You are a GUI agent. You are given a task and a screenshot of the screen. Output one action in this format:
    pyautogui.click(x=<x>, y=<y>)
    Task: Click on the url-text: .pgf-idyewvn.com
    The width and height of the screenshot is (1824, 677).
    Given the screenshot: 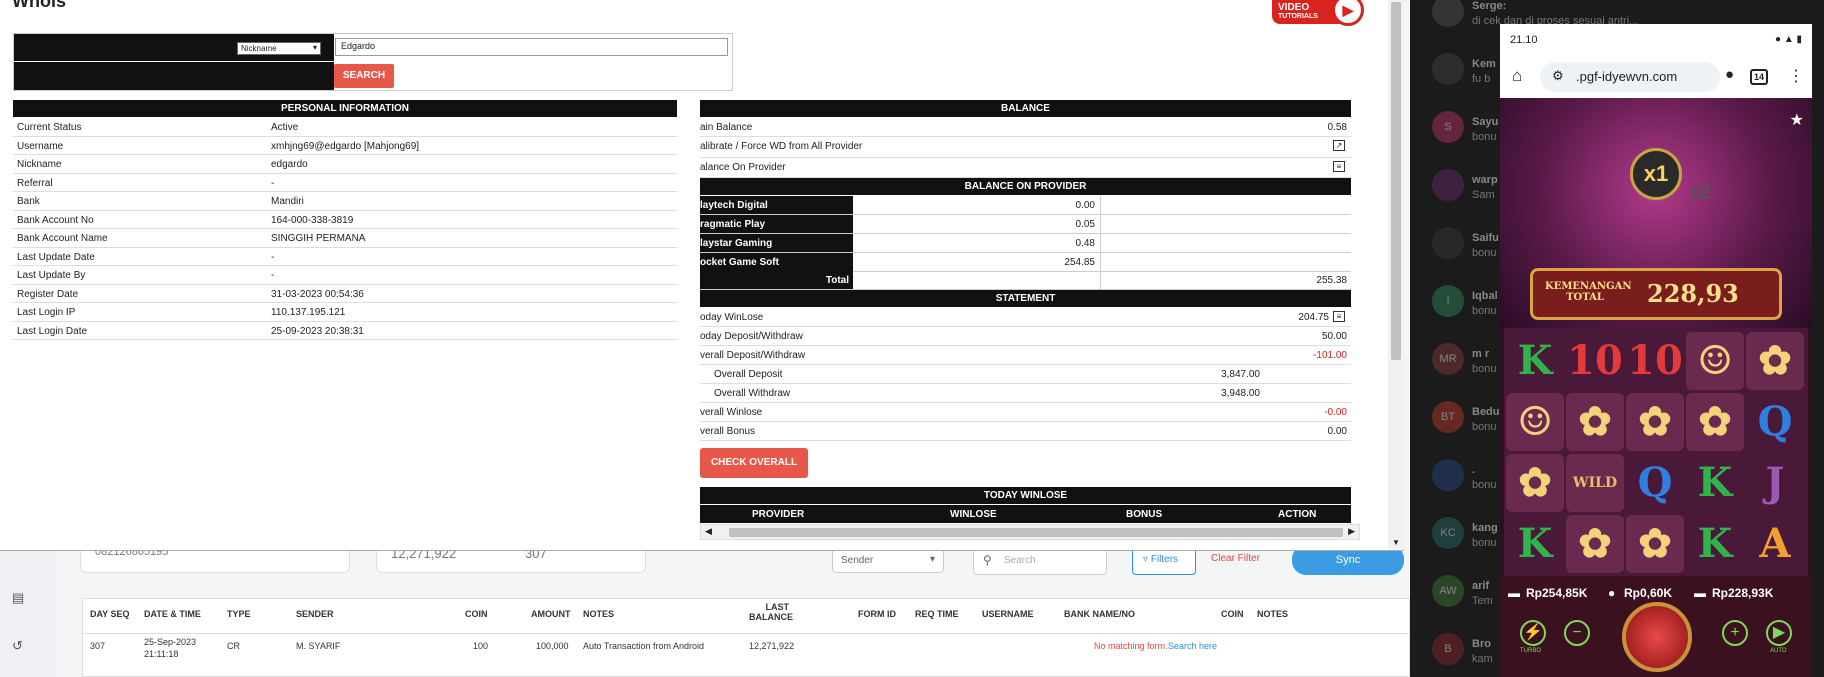 What is the action you would take?
    pyautogui.click(x=1627, y=76)
    